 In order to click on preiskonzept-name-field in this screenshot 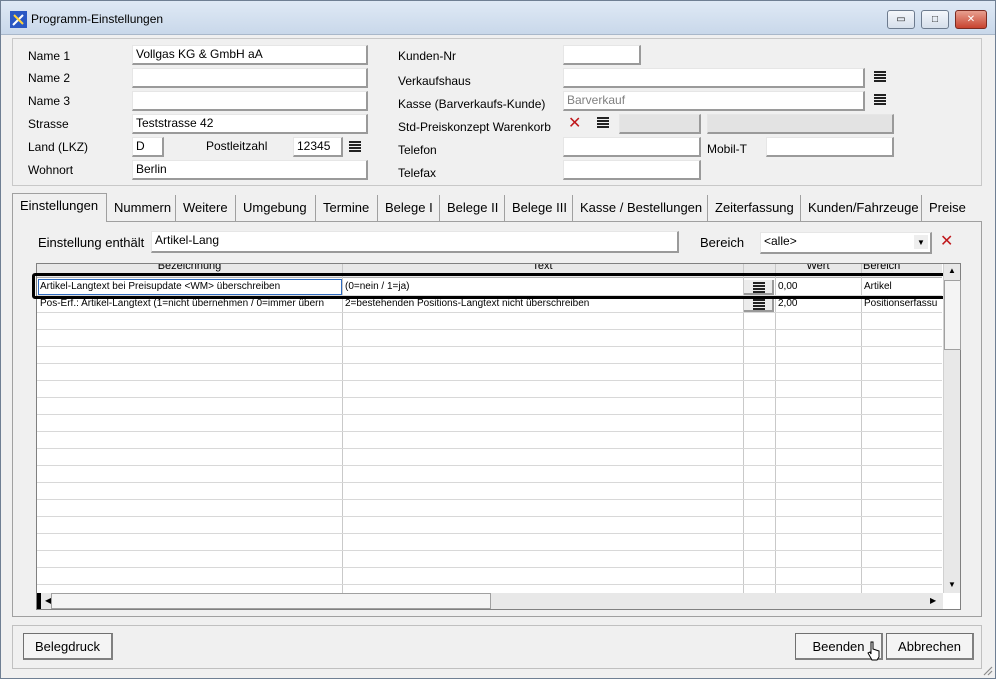, I will do `click(800, 124)`.